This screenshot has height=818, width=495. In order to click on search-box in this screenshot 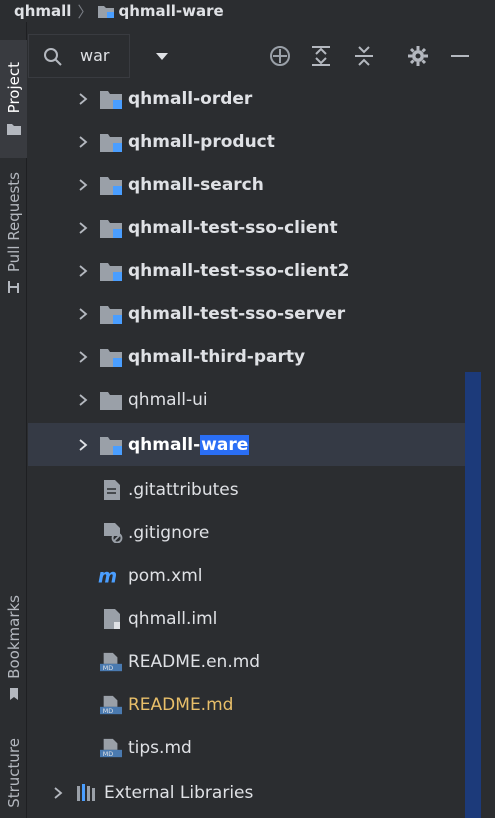, I will do `click(84, 56)`.